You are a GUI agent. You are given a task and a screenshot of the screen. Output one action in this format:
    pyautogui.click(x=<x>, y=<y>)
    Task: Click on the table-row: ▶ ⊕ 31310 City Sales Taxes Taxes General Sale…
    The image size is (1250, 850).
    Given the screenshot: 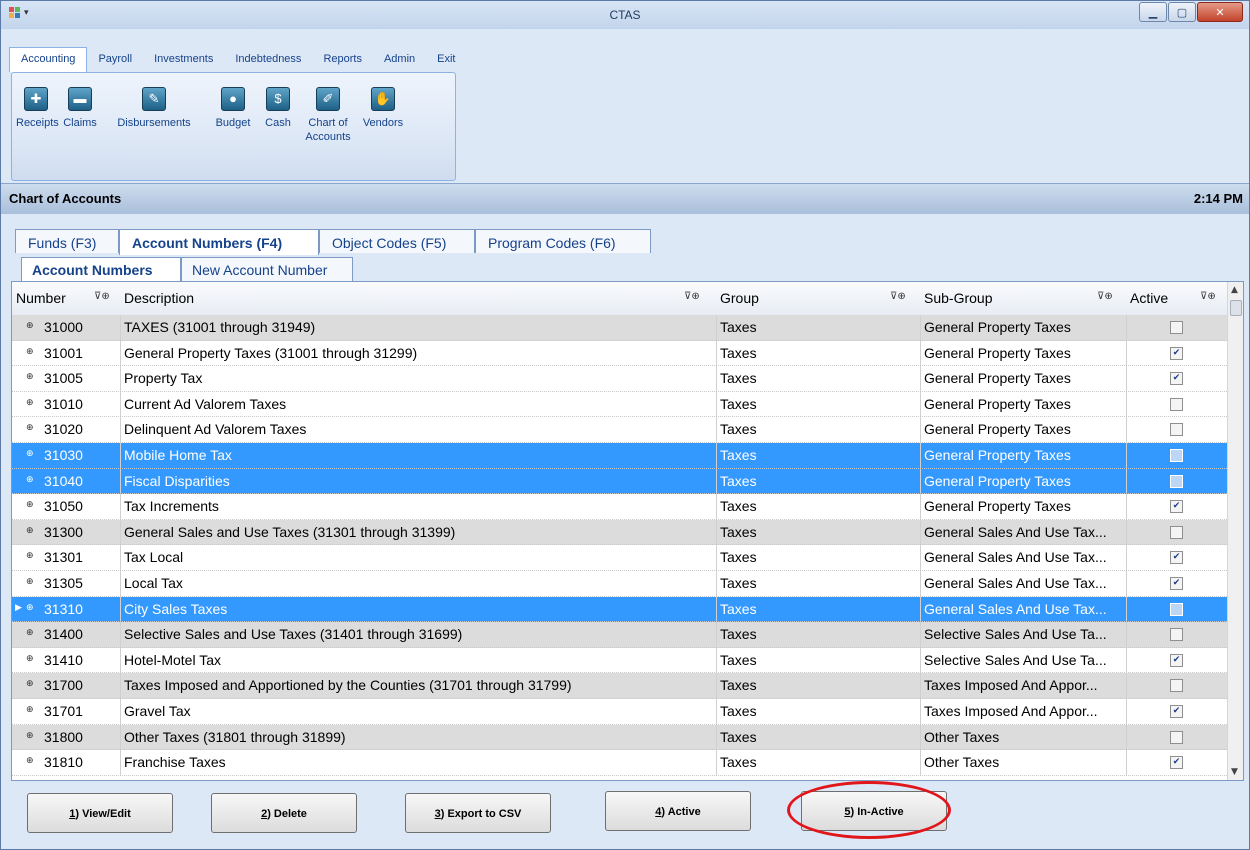 What is the action you would take?
    pyautogui.click(x=619, y=609)
    